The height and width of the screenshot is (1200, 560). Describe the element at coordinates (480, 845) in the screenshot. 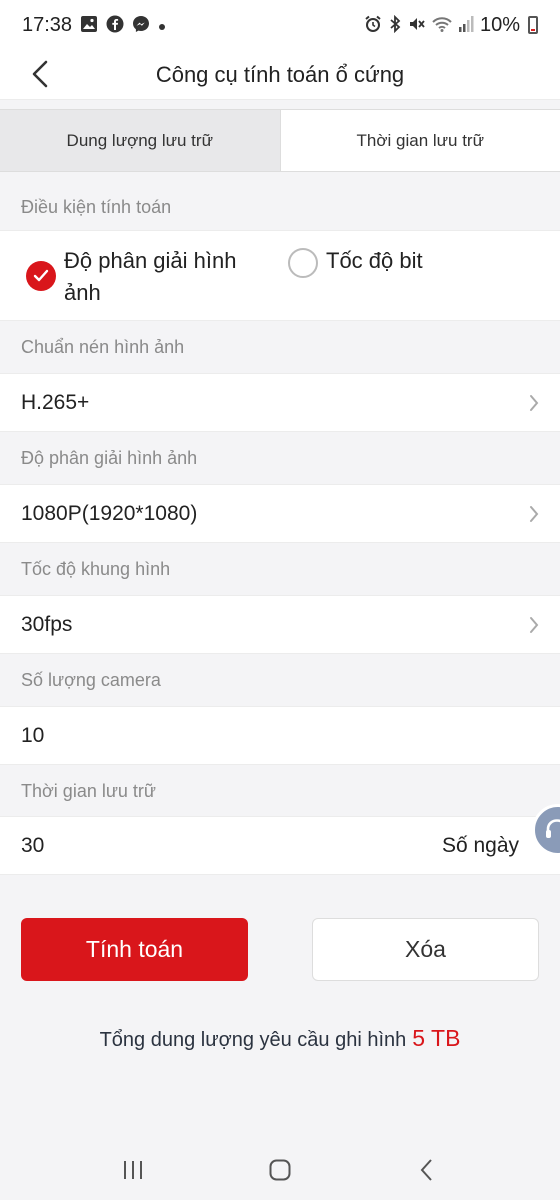

I see `storage-time-unit: Số ngày` at that location.